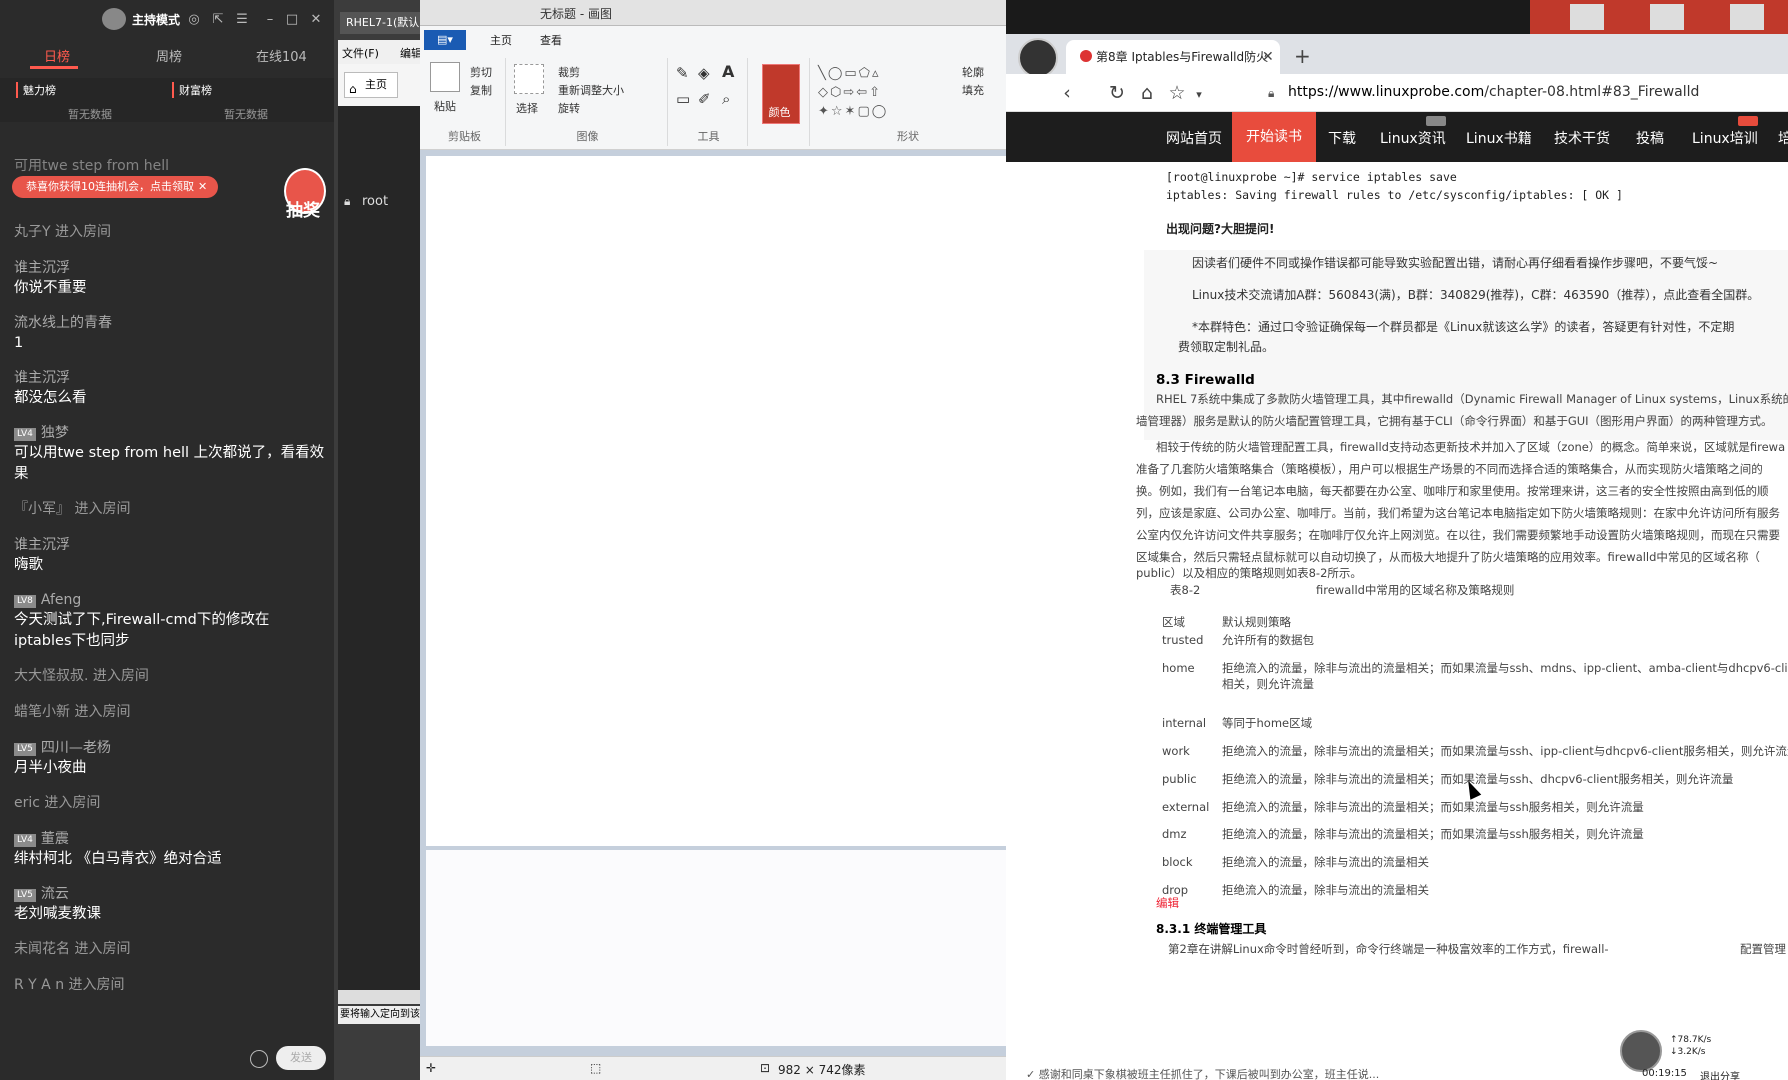 The image size is (1788, 1080). What do you see at coordinates (1302, 56) in the screenshot?
I see `new-tab-icon: +` at bounding box center [1302, 56].